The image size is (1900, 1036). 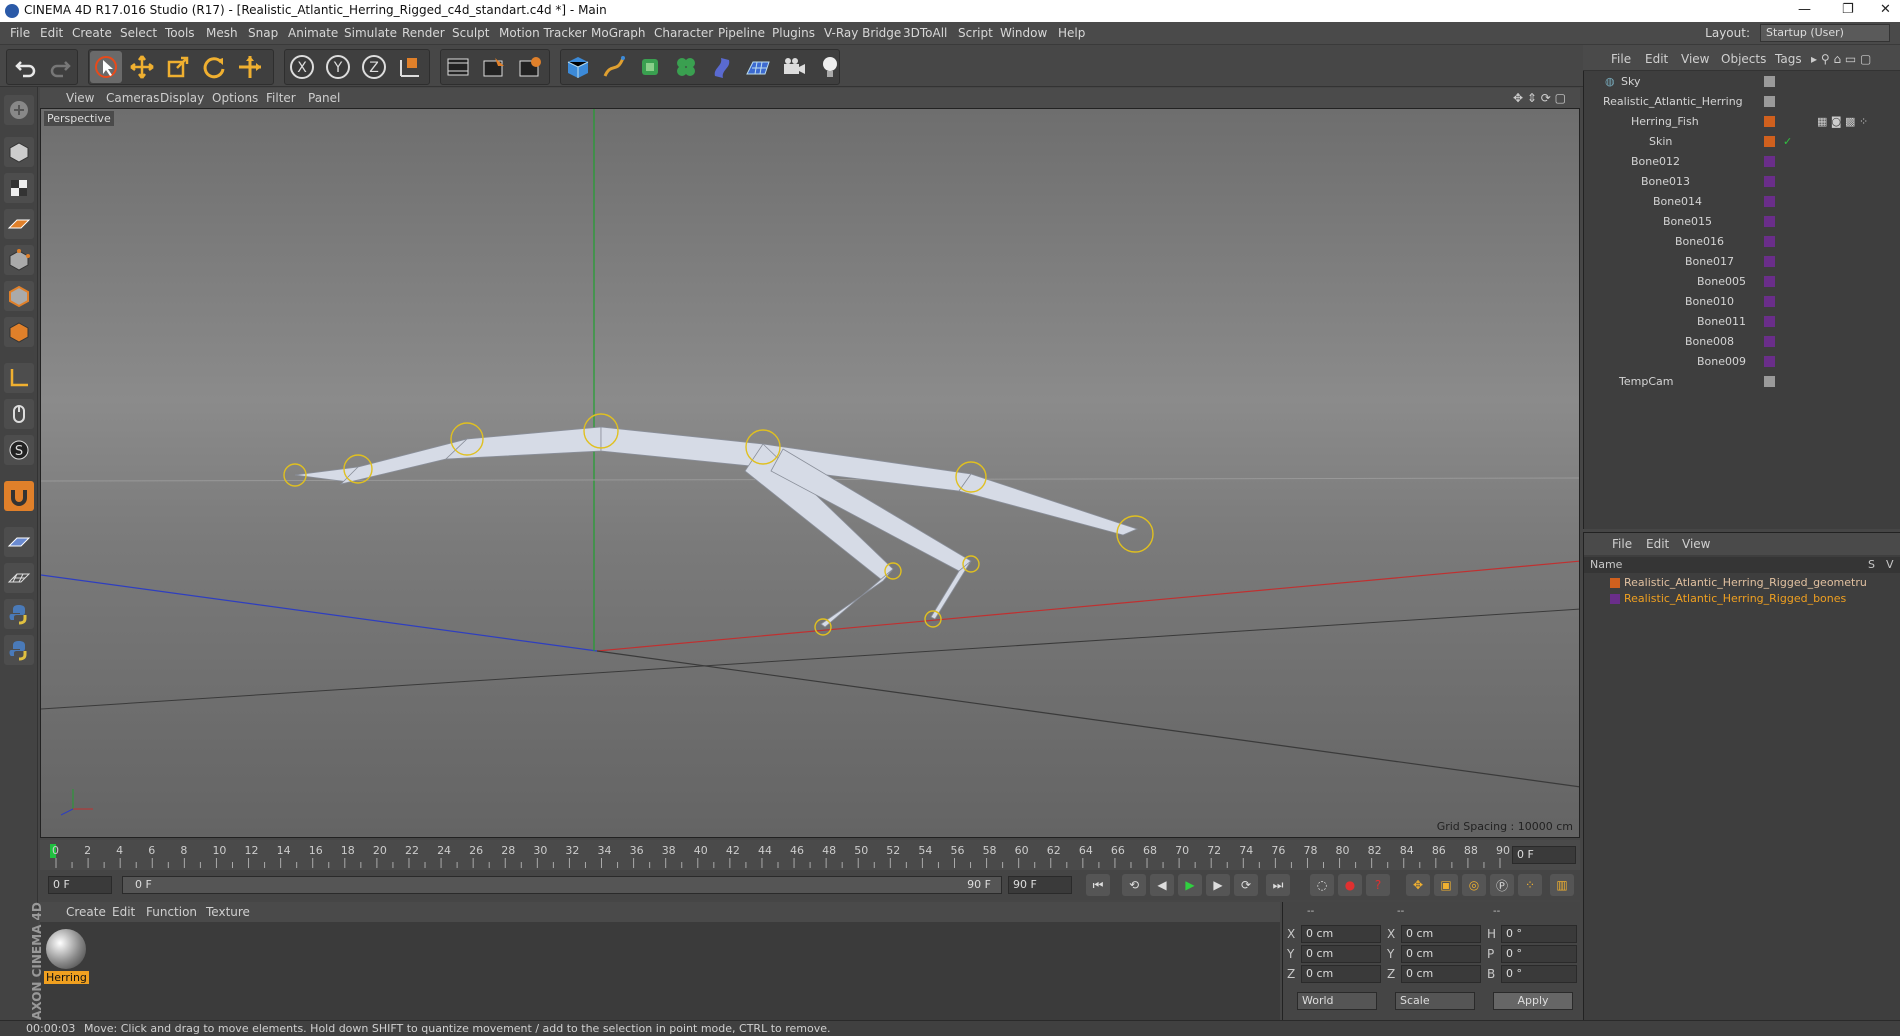 I want to click on apply-button: Apply, so click(x=1533, y=1001).